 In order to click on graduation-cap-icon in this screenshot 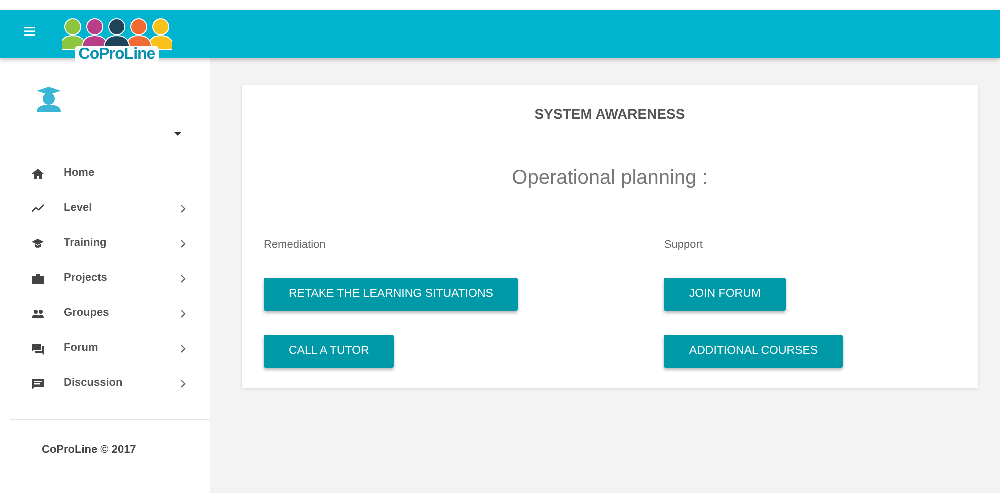, I will do `click(38, 244)`.